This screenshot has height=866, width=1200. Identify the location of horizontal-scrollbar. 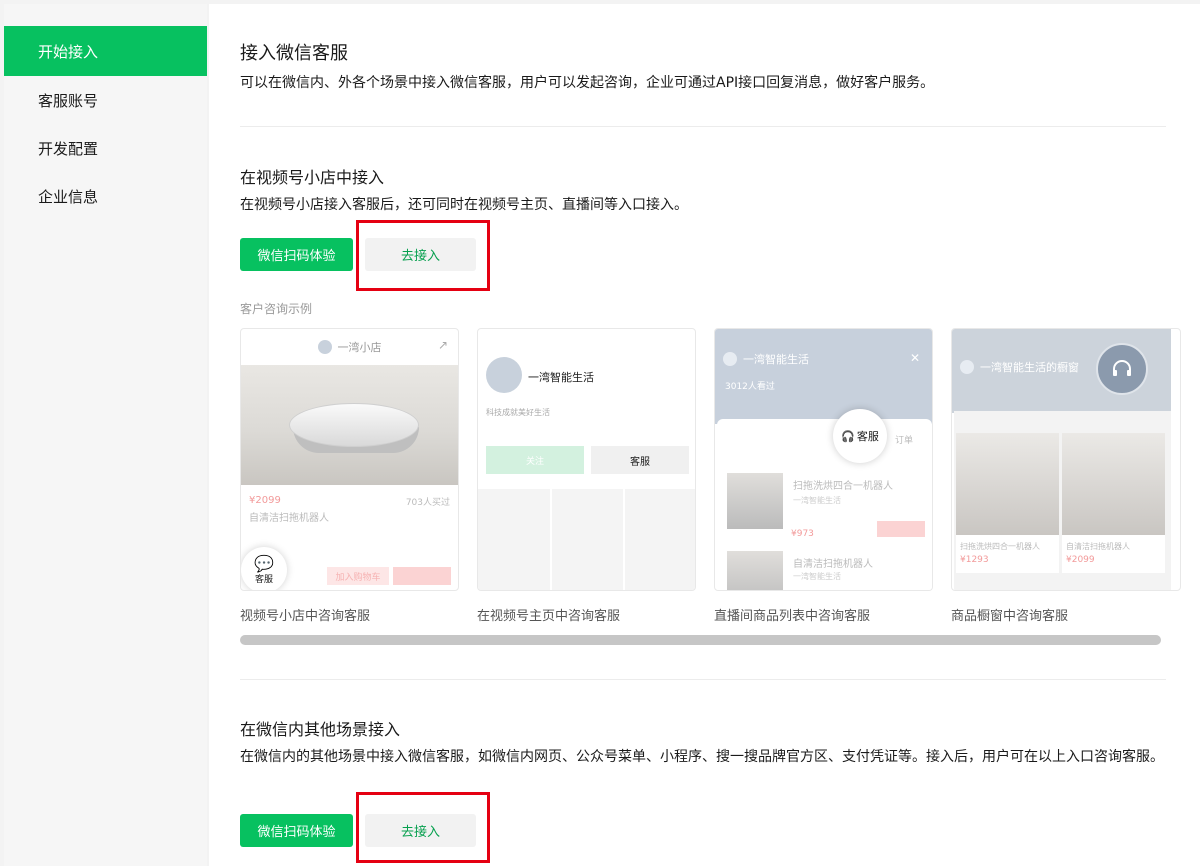
(700, 640).